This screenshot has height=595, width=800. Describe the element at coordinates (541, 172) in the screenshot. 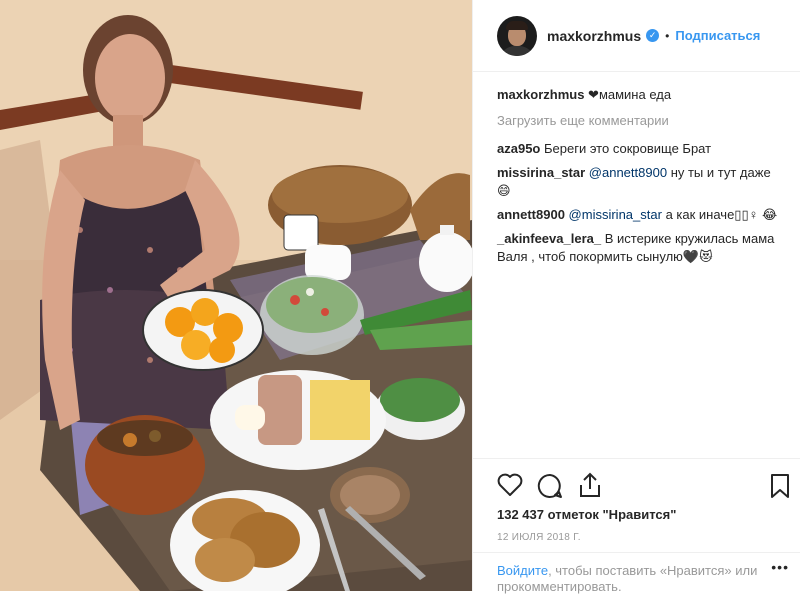

I see `comment-username: missirina_star` at that location.